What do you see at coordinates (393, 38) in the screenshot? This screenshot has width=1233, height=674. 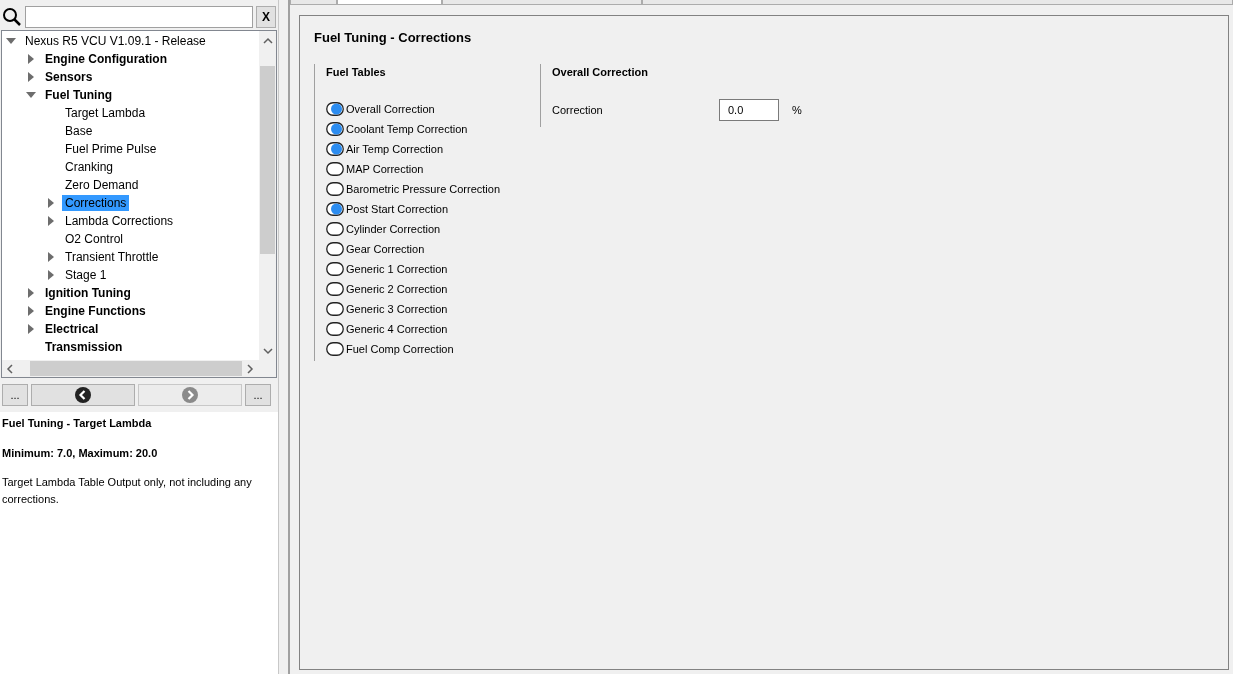 I see `panel-title: Fuel Tuning - Corrections` at bounding box center [393, 38].